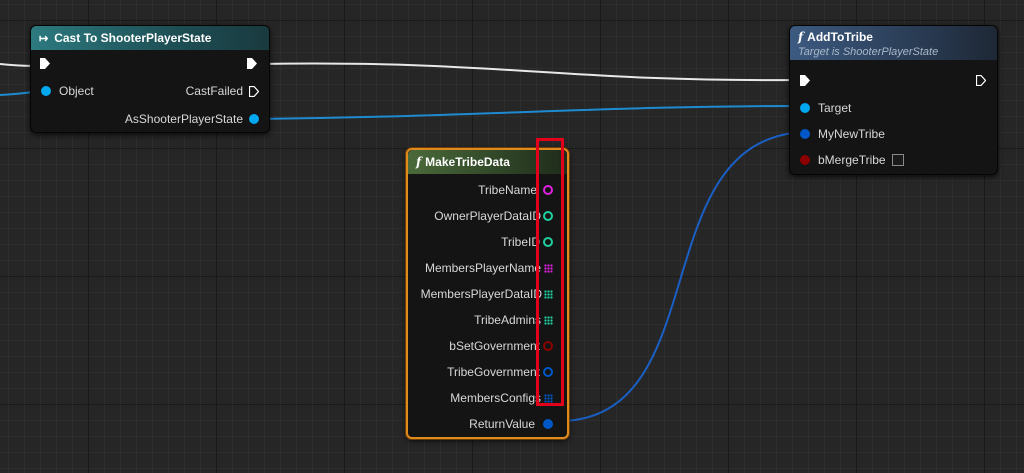 This screenshot has height=473, width=1024. I want to click on pin-label: MembersPlayerDataID, so click(481, 294).